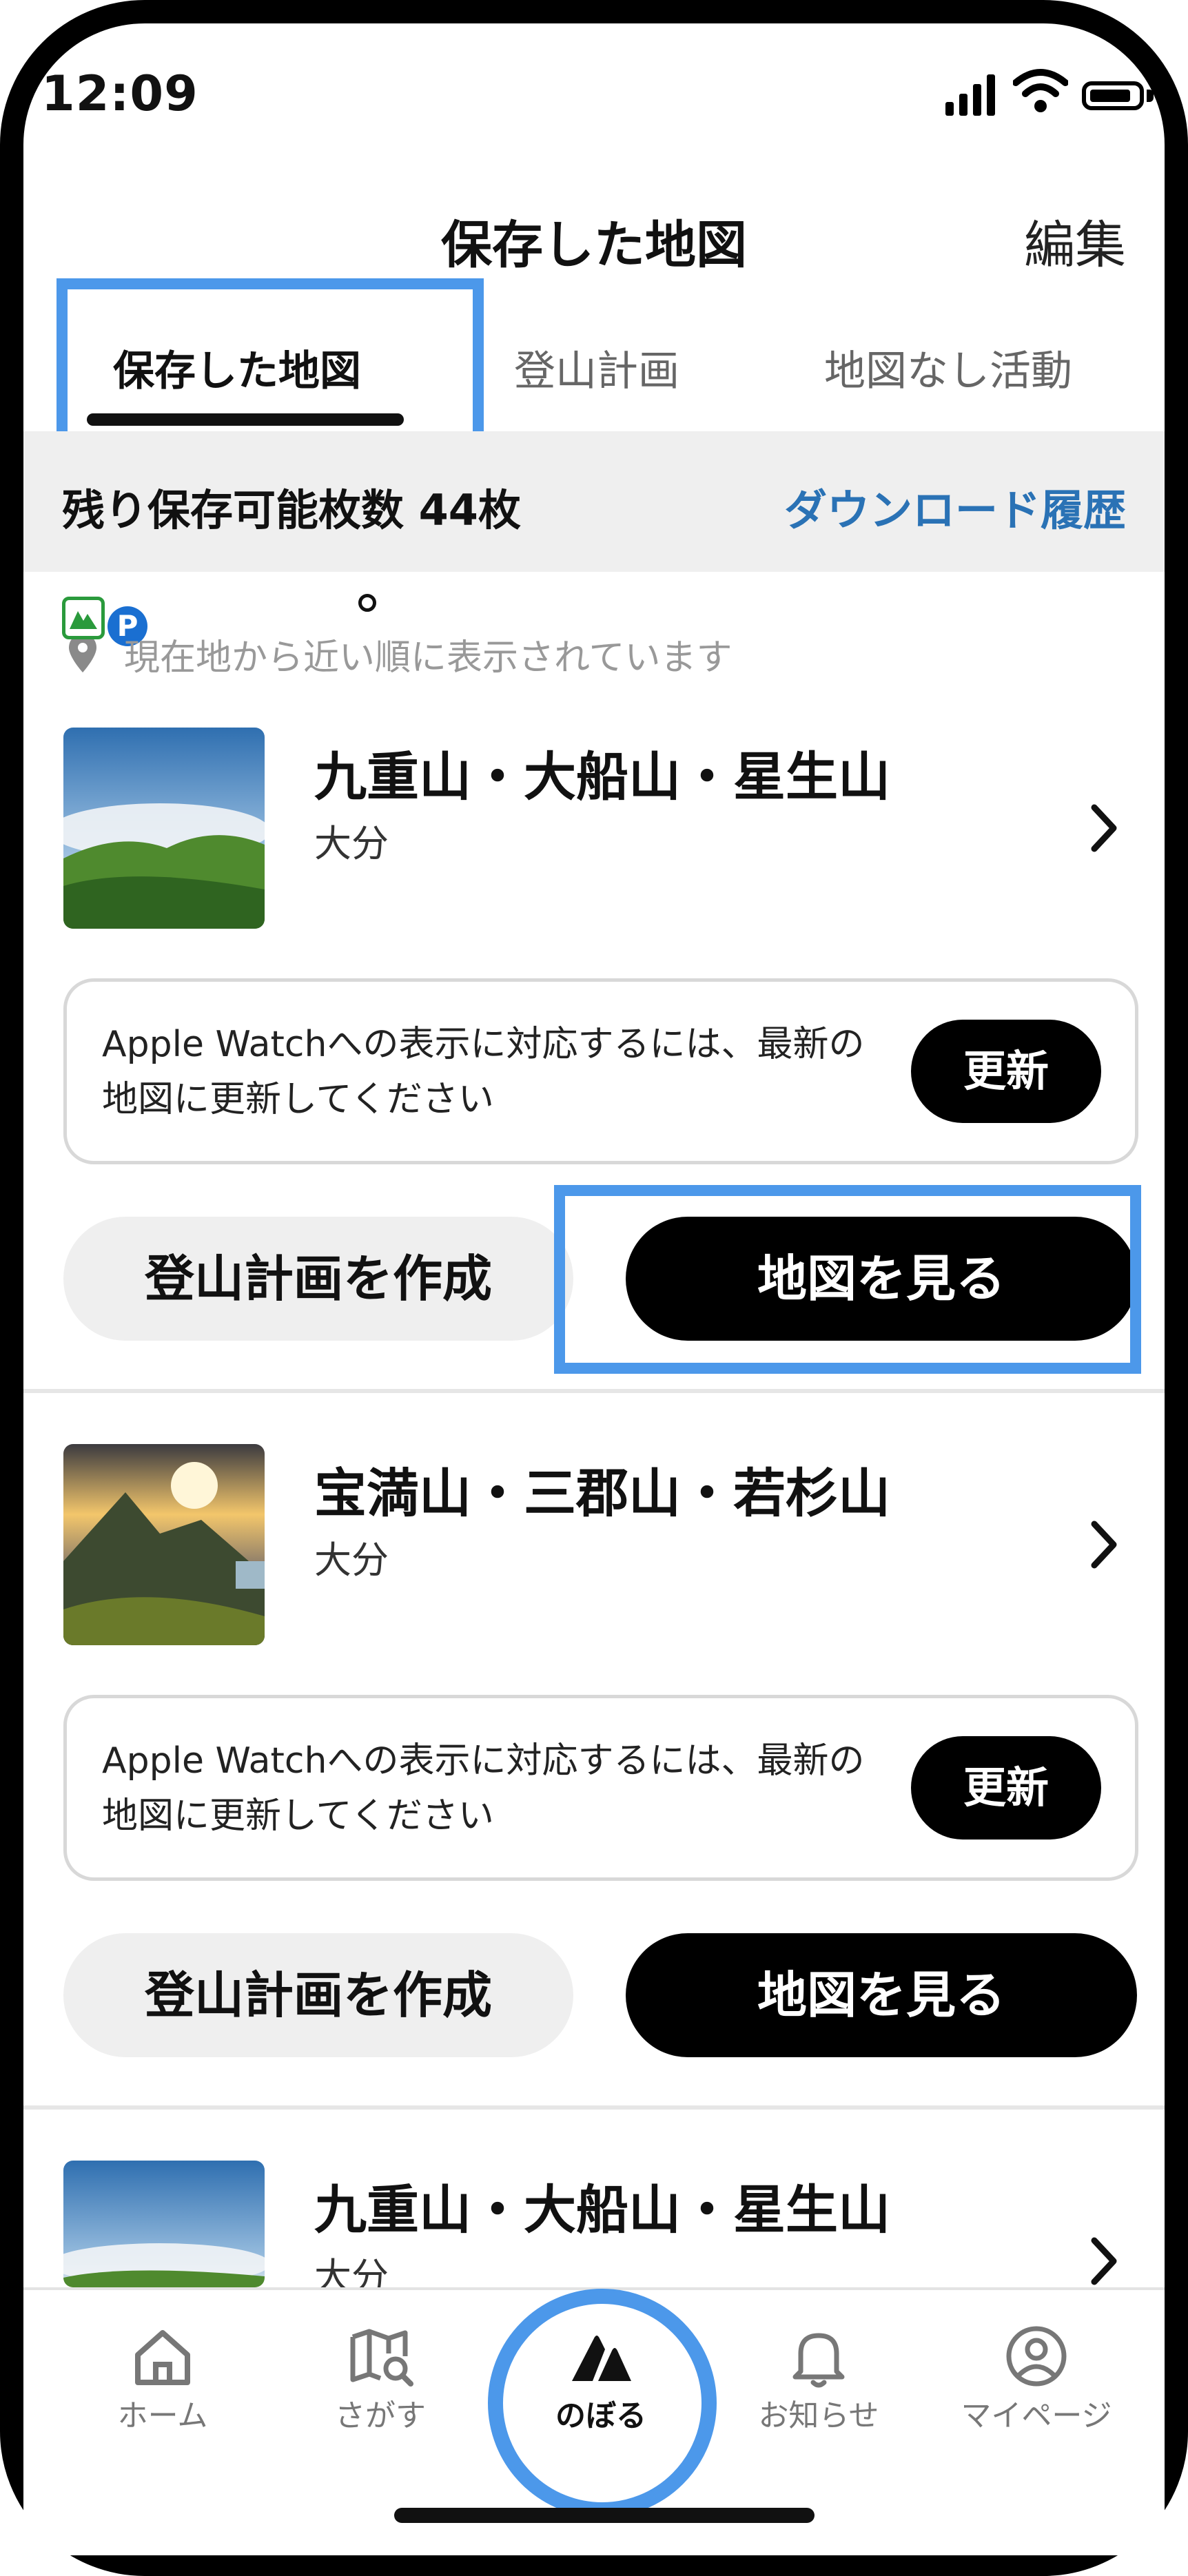  Describe the element at coordinates (381, 2358) in the screenshot. I see `map-search-icon` at that location.